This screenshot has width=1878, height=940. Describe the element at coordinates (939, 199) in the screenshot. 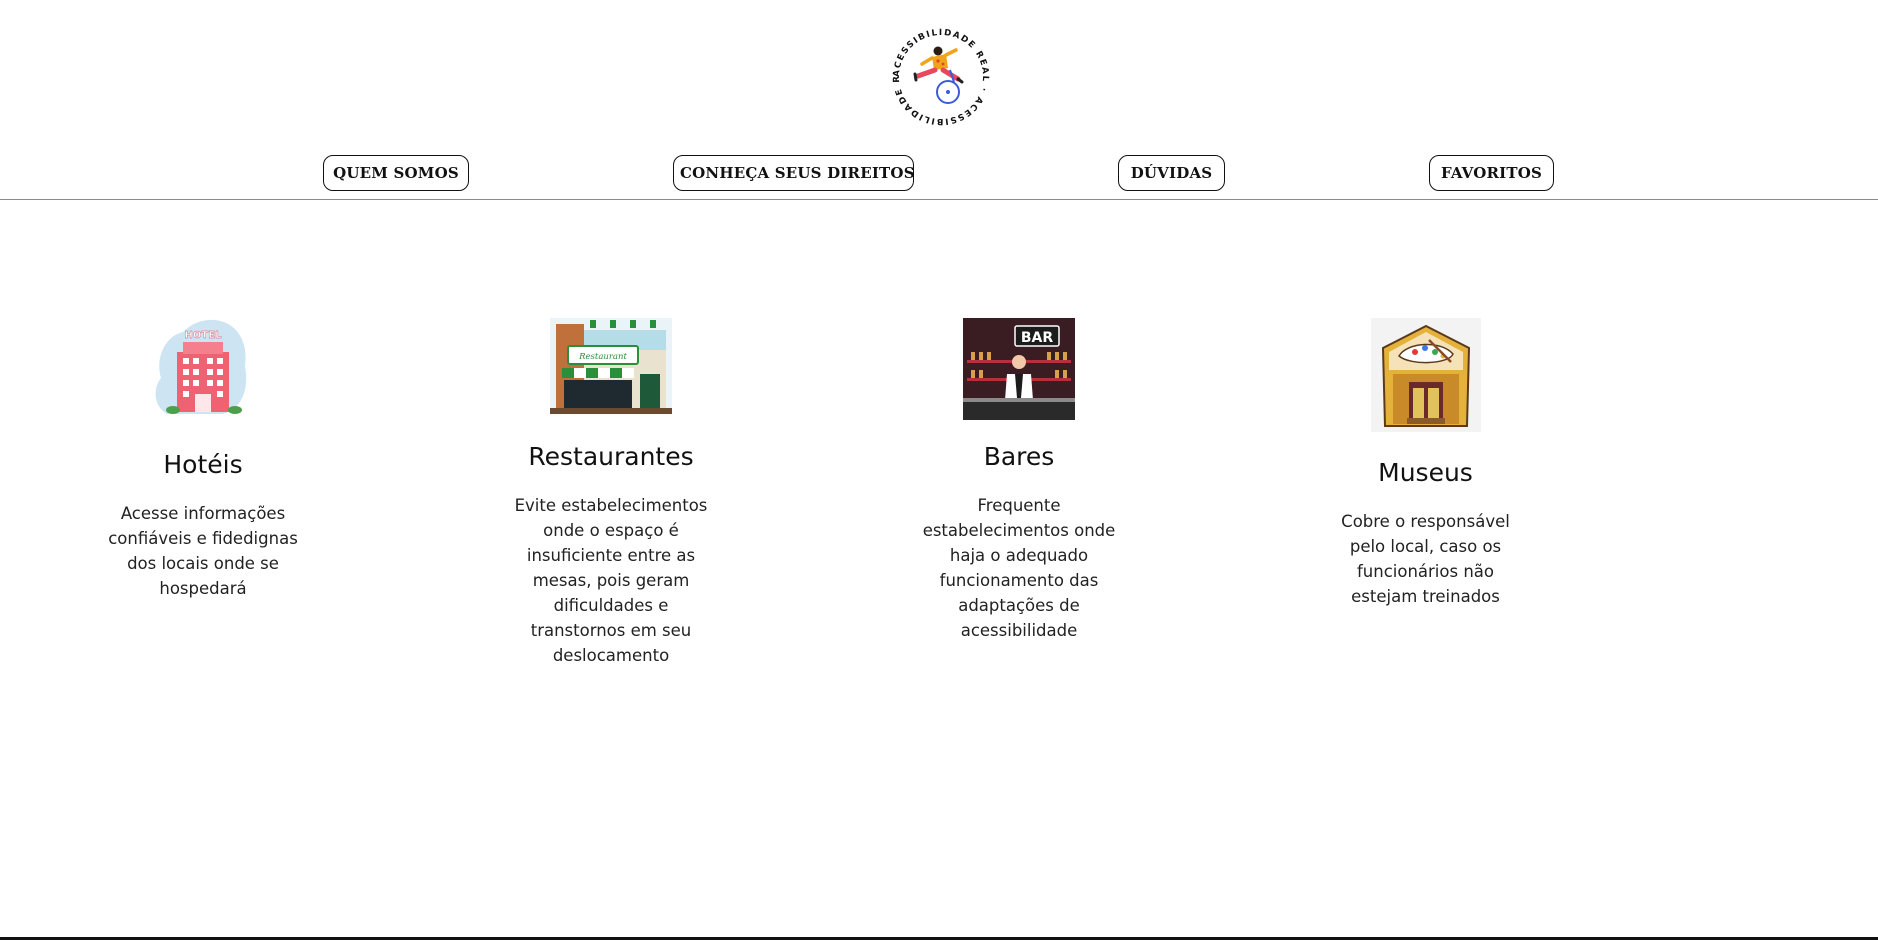

I see `header-divider` at that location.